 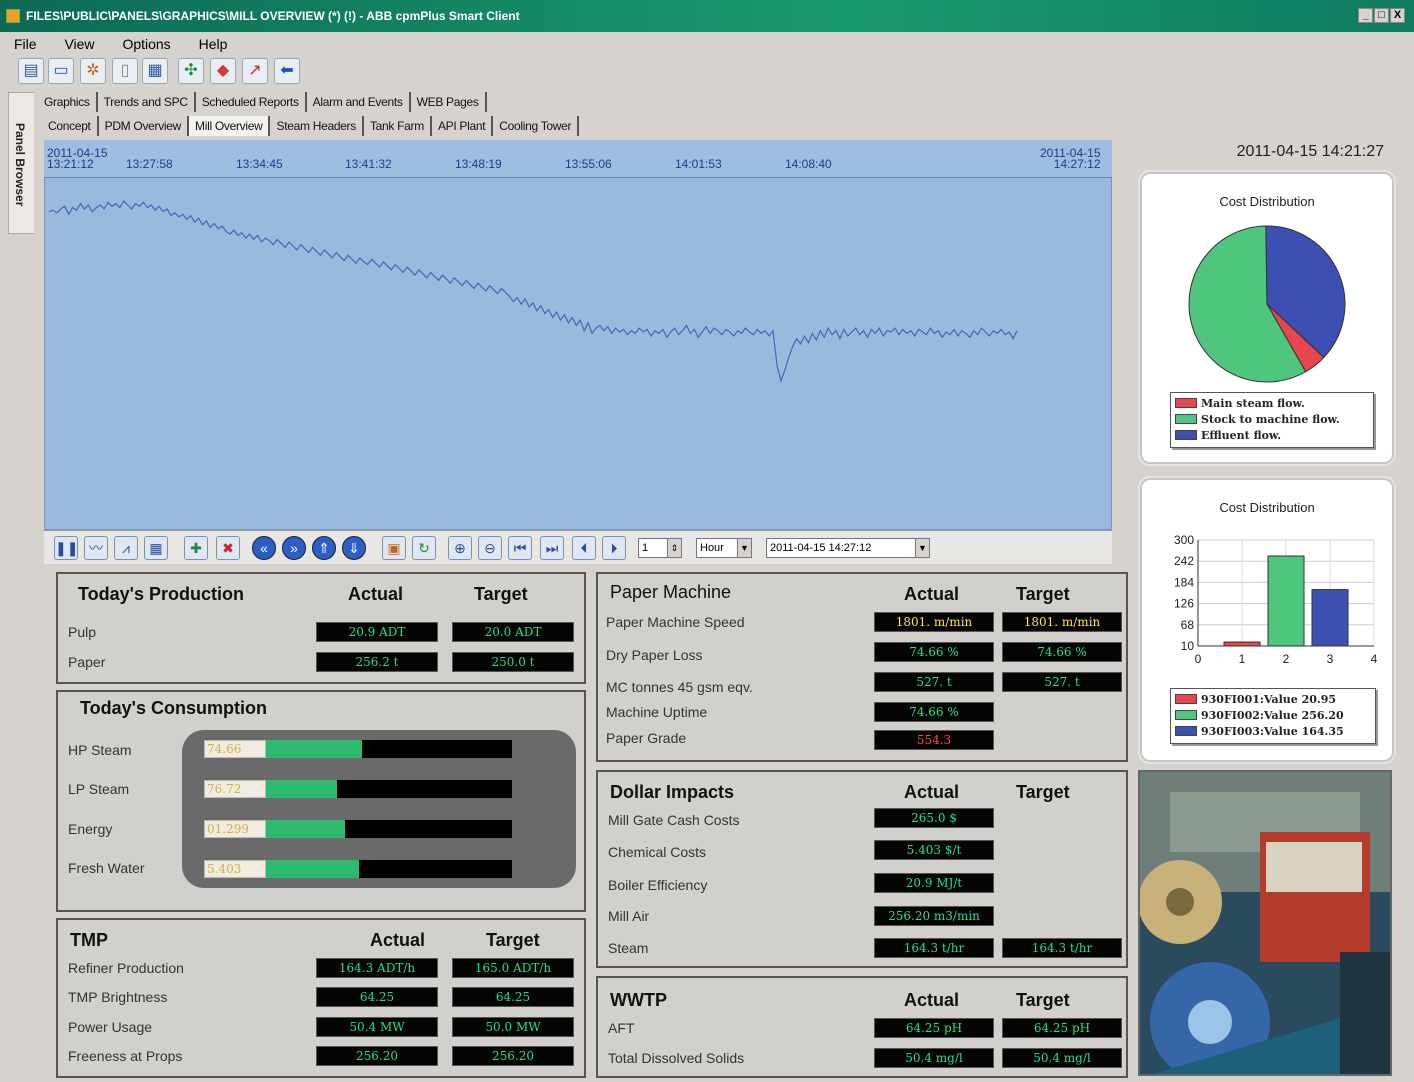 What do you see at coordinates (536, 126) in the screenshot?
I see `tab-cooling-tower: Cooling Tower` at bounding box center [536, 126].